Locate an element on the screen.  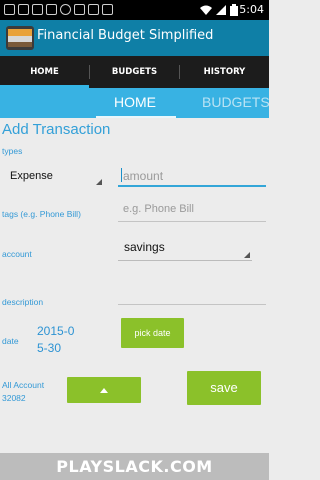
account-label: account is located at coordinates (17, 254).